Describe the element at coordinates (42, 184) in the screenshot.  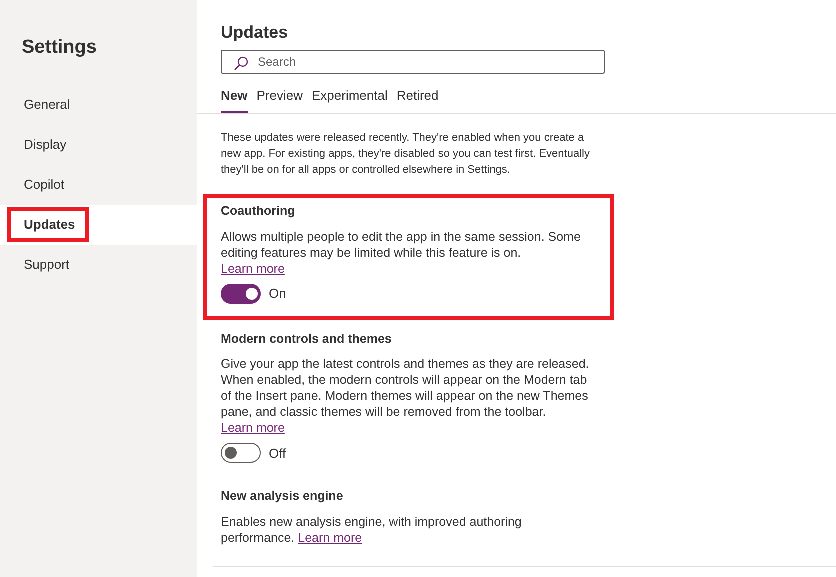
I see `sidebar-item: Copilot` at that location.